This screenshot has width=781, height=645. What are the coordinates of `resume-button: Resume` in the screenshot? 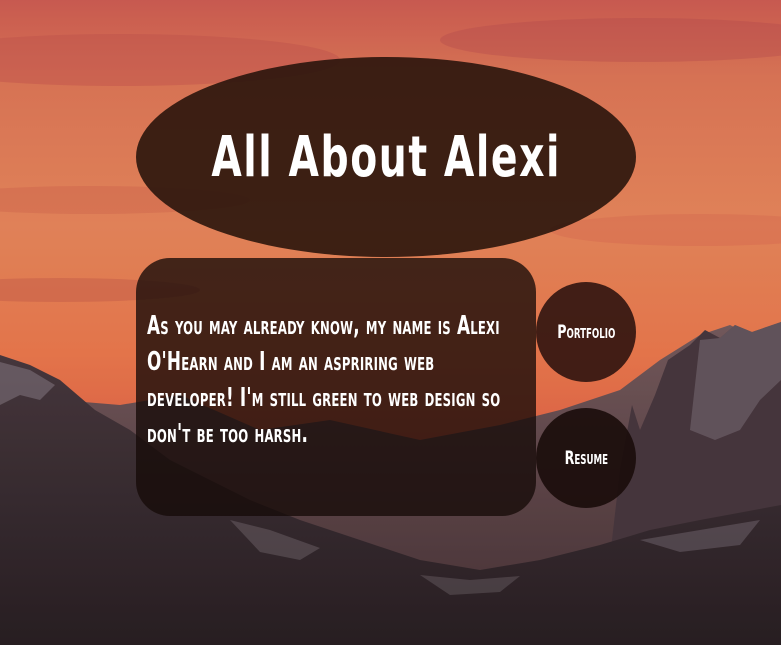 It's located at (586, 458).